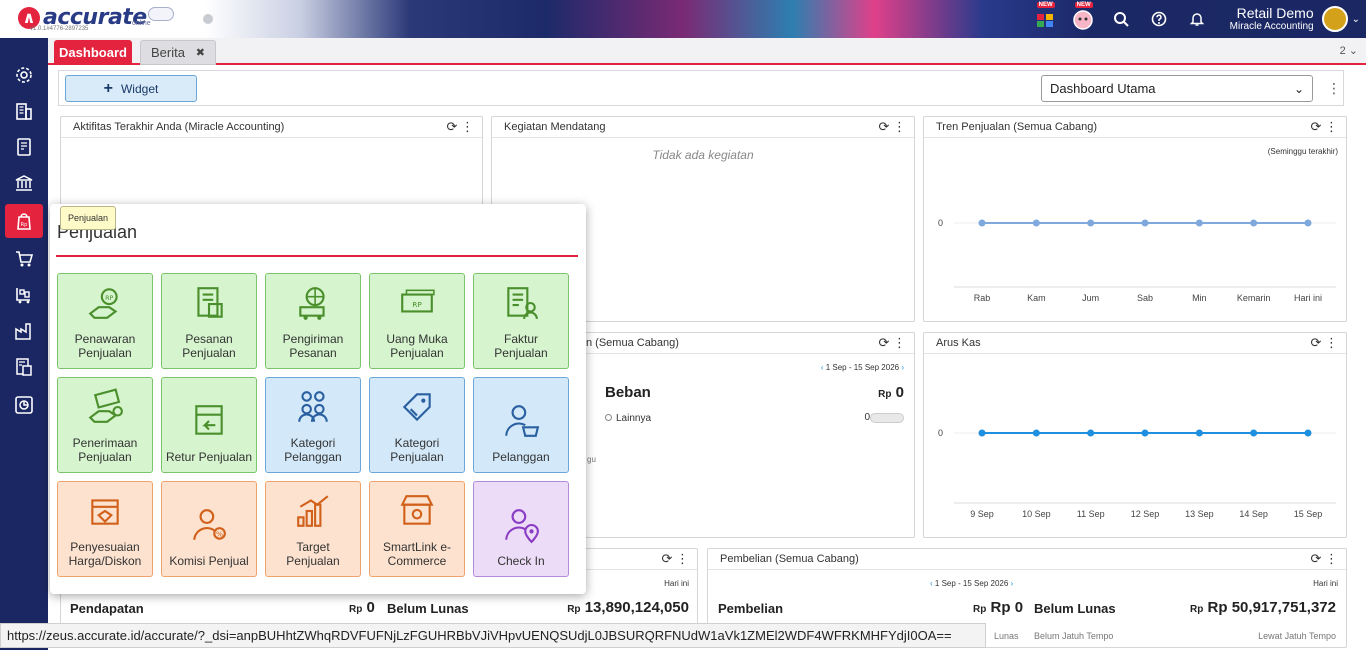 This screenshot has width=1366, height=650. What do you see at coordinates (209, 353) in the screenshot?
I see `tile-label: Penjualan` at bounding box center [209, 353].